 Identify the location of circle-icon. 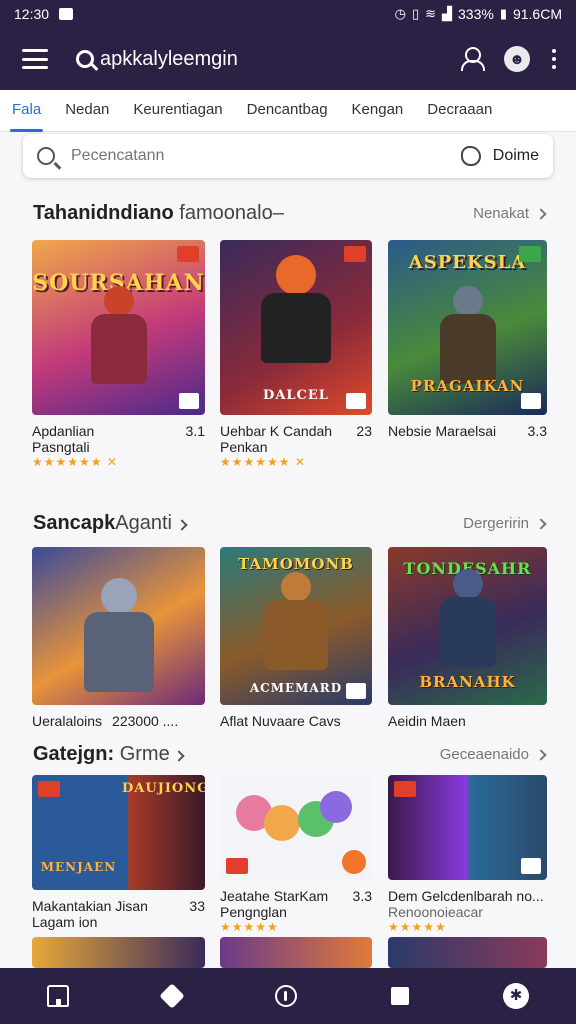
(286, 996).